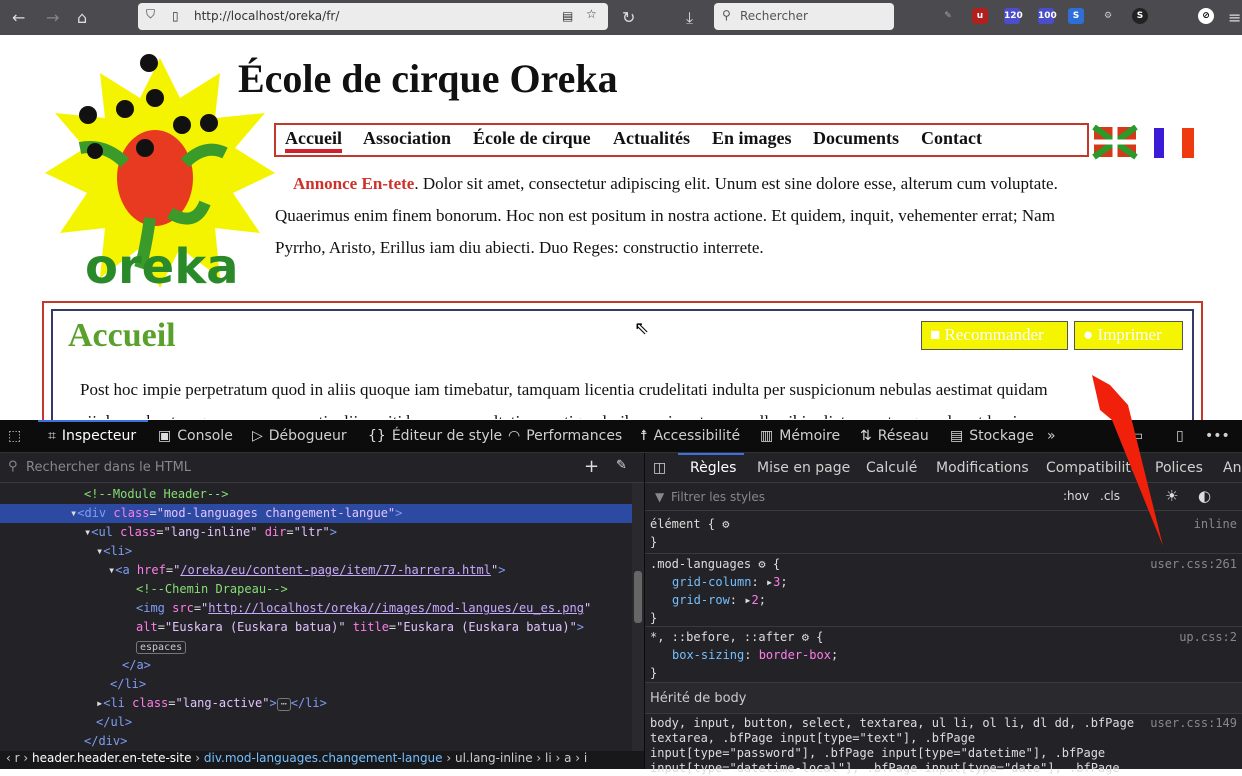  What do you see at coordinates (316, 722) in the screenshot?
I see `tree-node: </ul>` at bounding box center [316, 722].